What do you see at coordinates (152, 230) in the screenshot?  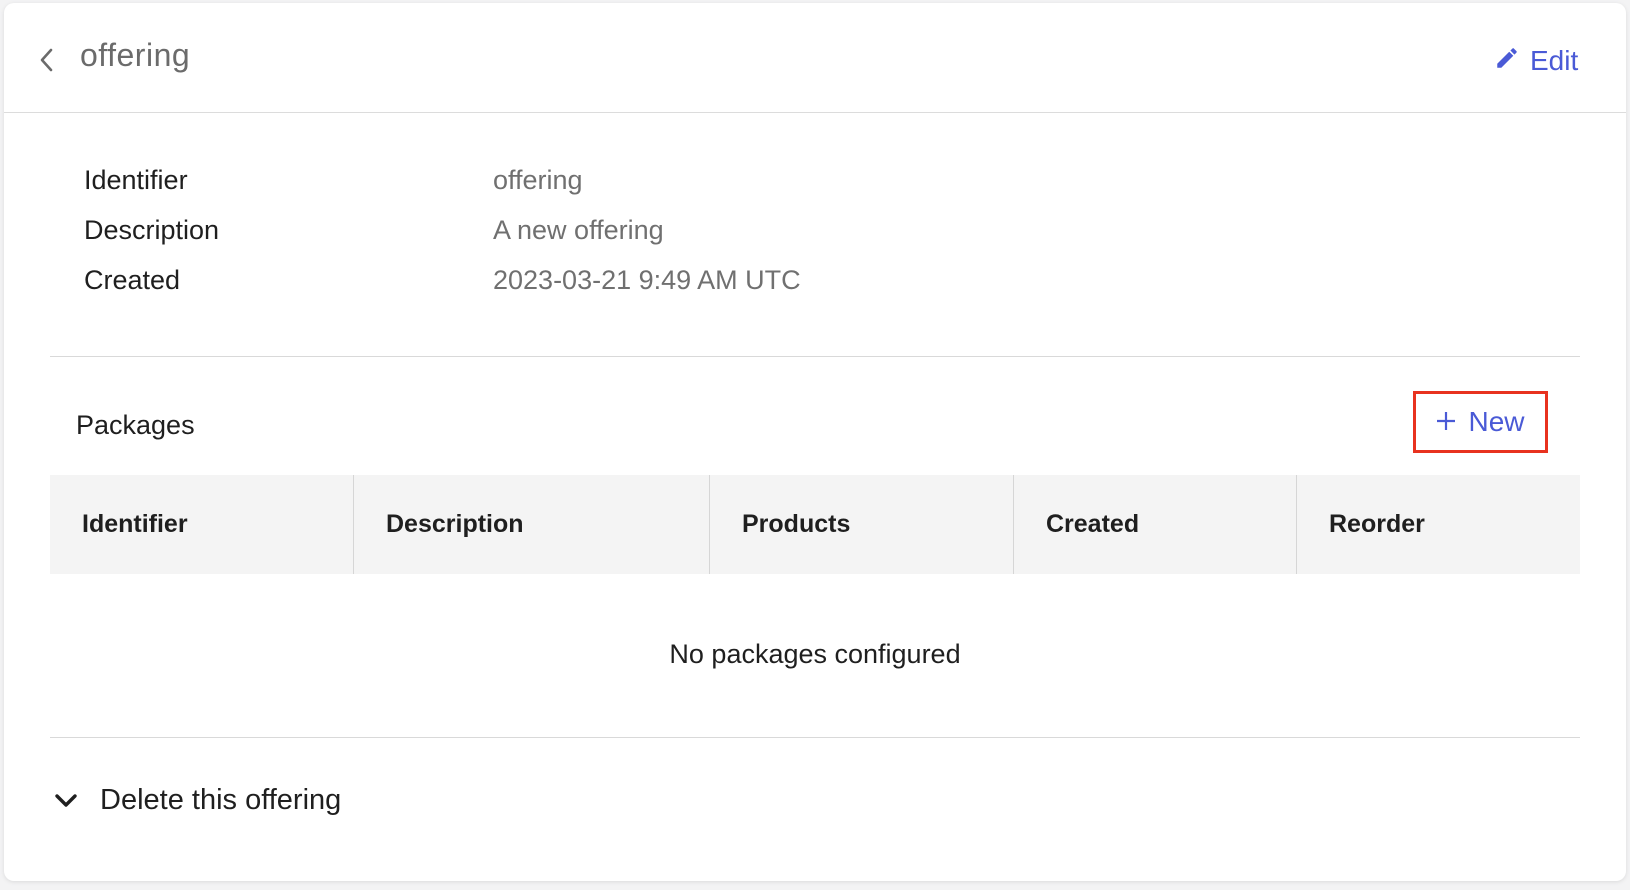 I see `detail-label: Description` at bounding box center [152, 230].